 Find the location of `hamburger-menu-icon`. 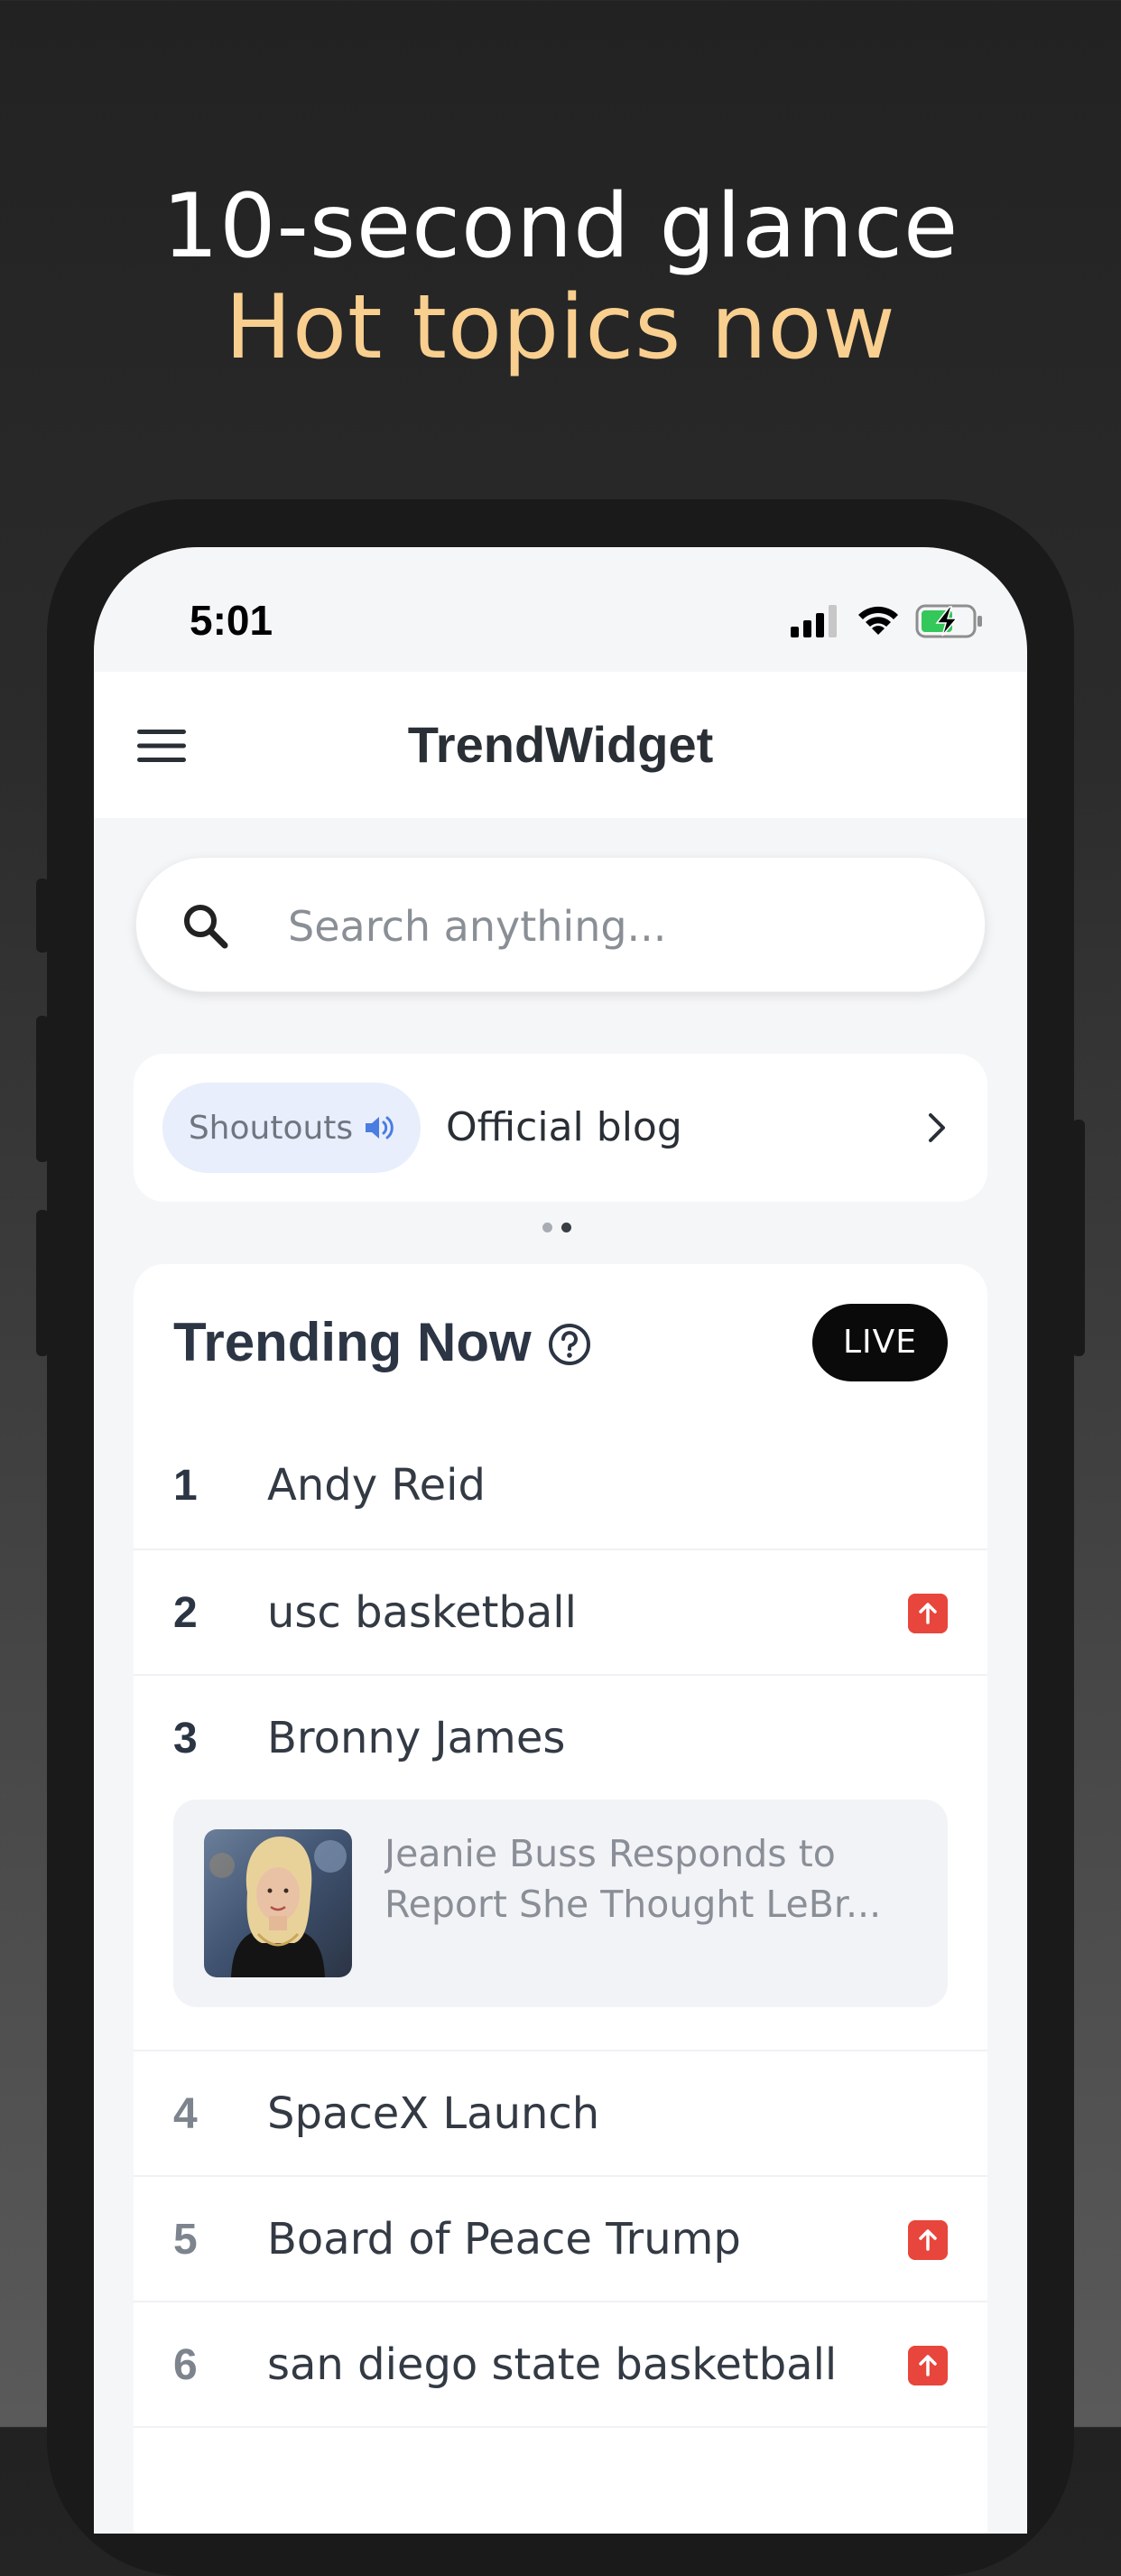

hamburger-menu-icon is located at coordinates (162, 746).